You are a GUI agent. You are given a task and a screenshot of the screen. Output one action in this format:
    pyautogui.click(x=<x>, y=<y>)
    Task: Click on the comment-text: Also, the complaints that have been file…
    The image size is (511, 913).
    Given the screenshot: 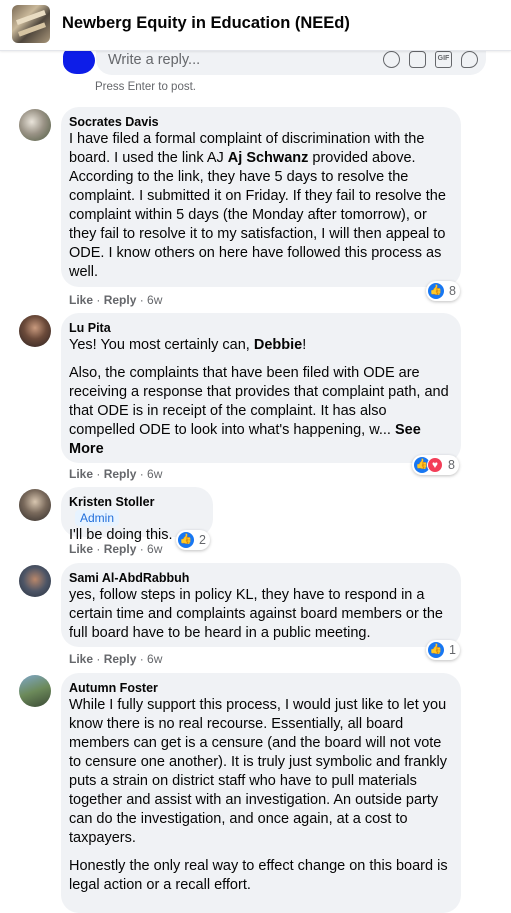 What is the action you would take?
    pyautogui.click(x=259, y=411)
    